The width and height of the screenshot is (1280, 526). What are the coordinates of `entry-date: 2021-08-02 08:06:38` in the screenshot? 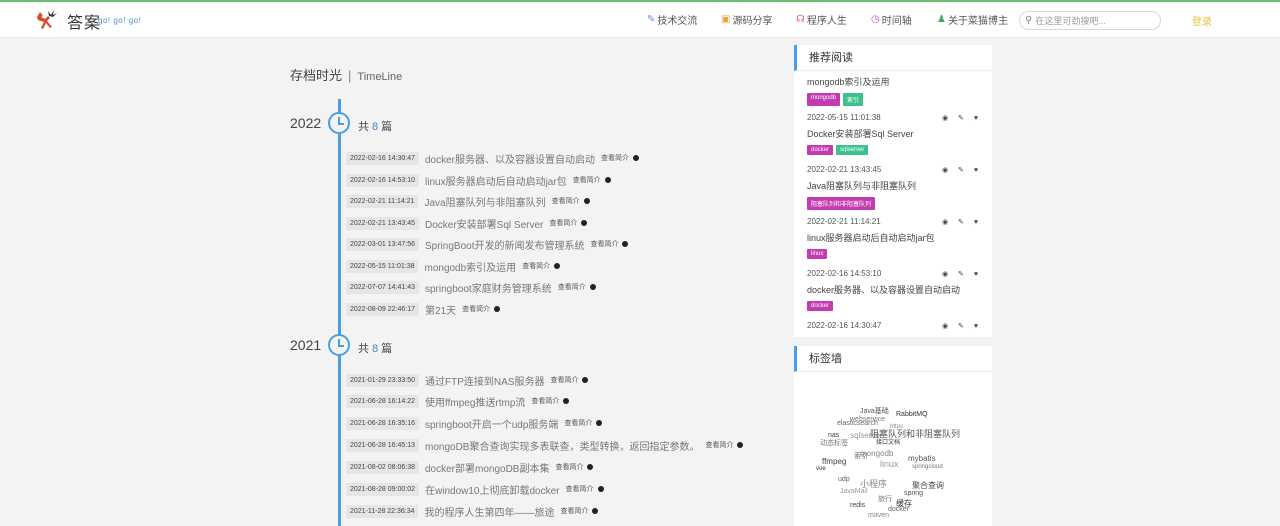 It's located at (382, 467).